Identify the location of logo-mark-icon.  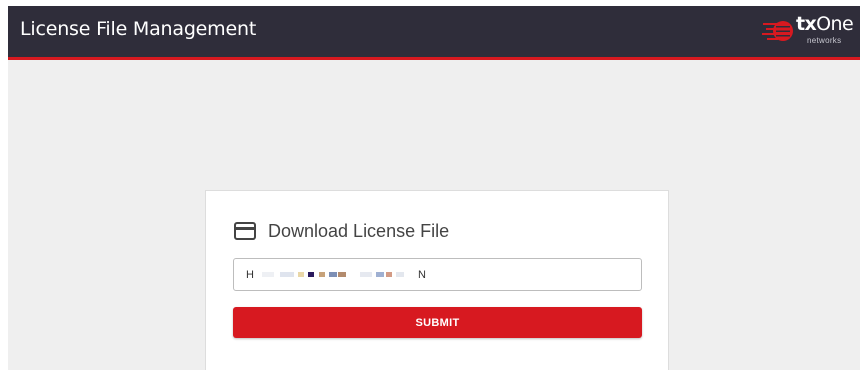
(777, 31).